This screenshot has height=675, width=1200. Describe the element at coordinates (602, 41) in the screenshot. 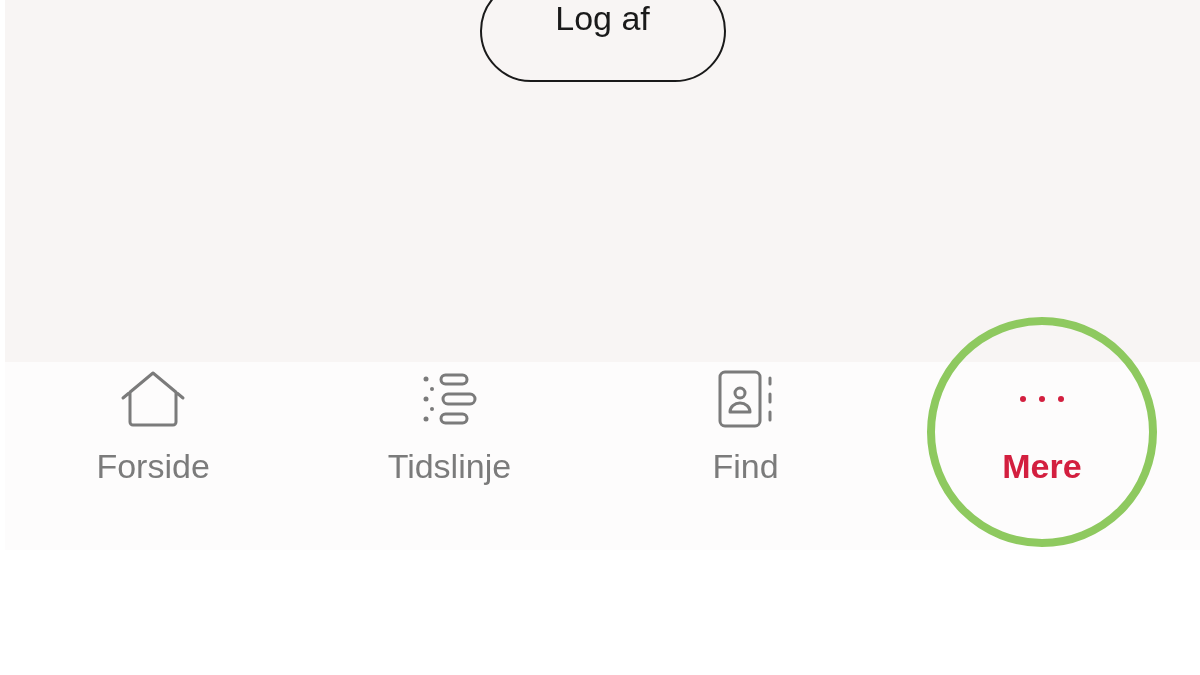

I see `logout-button: Log af` at that location.